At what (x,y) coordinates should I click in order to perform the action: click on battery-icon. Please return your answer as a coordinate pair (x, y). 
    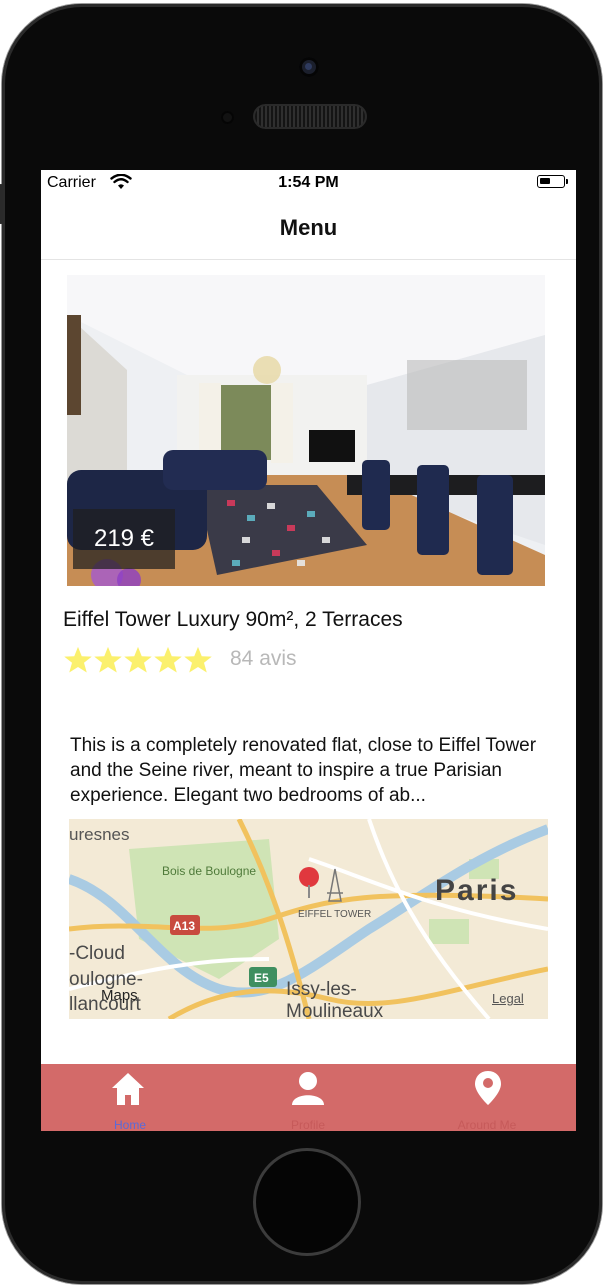
    Looking at the image, I should click on (552, 181).